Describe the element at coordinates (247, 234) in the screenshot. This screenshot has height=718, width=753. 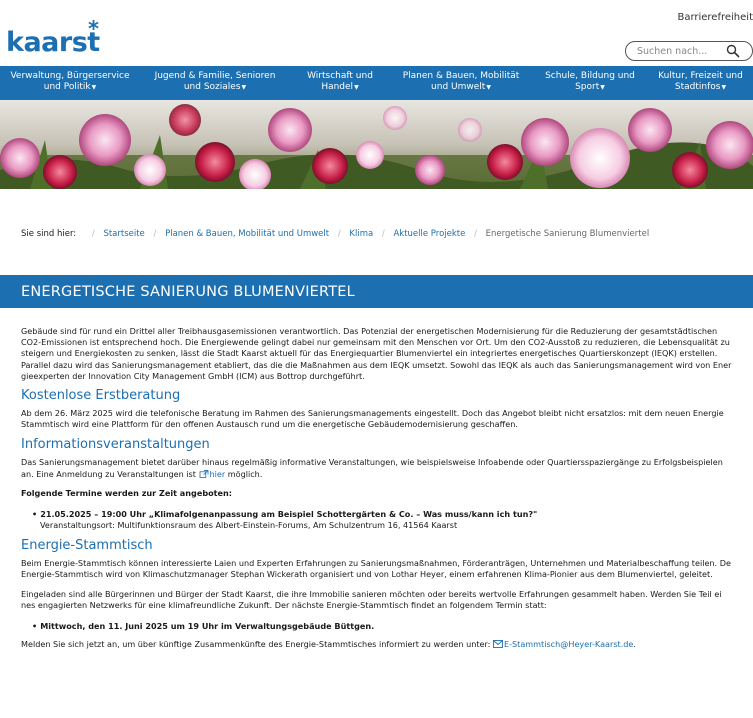
I see `breadcrumb-link-planen-bauen: Planen & Bauen, Mobilität und Umwelt` at that location.